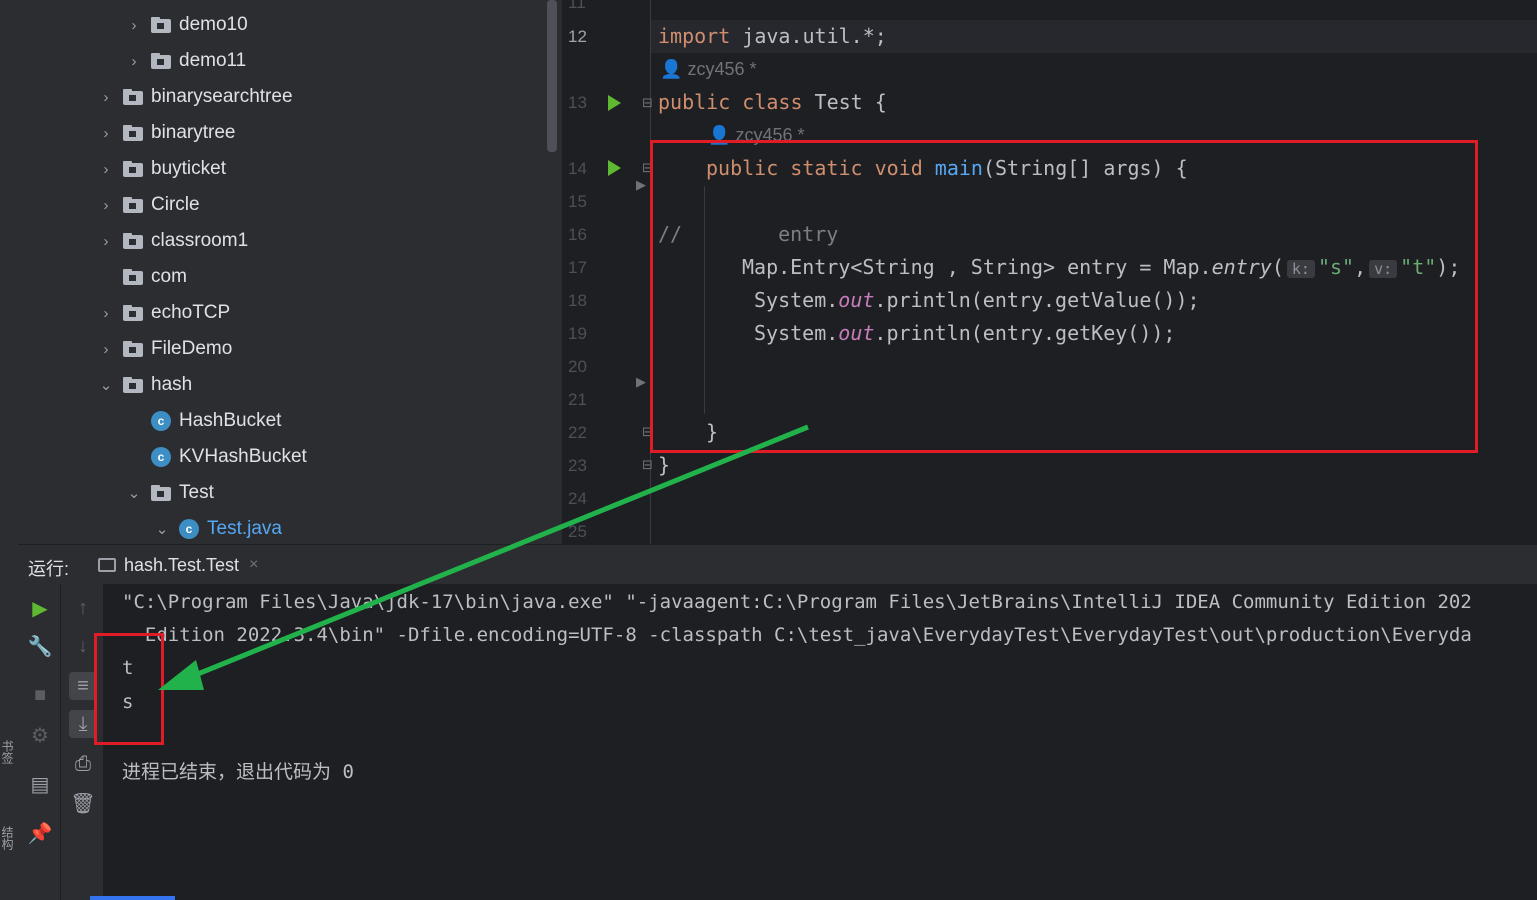 The image size is (1537, 900). What do you see at coordinates (172, 384) in the screenshot?
I see `tree-item-label: hash` at bounding box center [172, 384].